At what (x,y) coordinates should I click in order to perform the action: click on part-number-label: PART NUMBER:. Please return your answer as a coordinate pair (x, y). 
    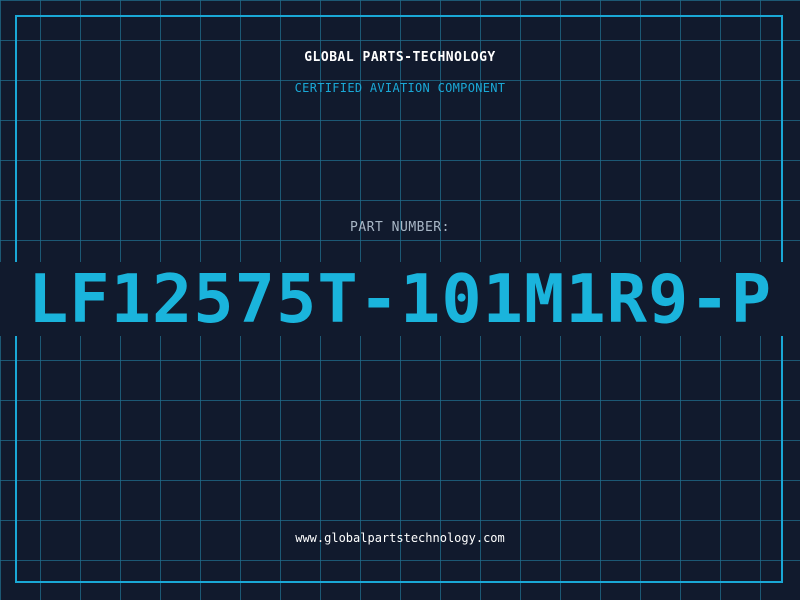
    Looking at the image, I should click on (400, 227).